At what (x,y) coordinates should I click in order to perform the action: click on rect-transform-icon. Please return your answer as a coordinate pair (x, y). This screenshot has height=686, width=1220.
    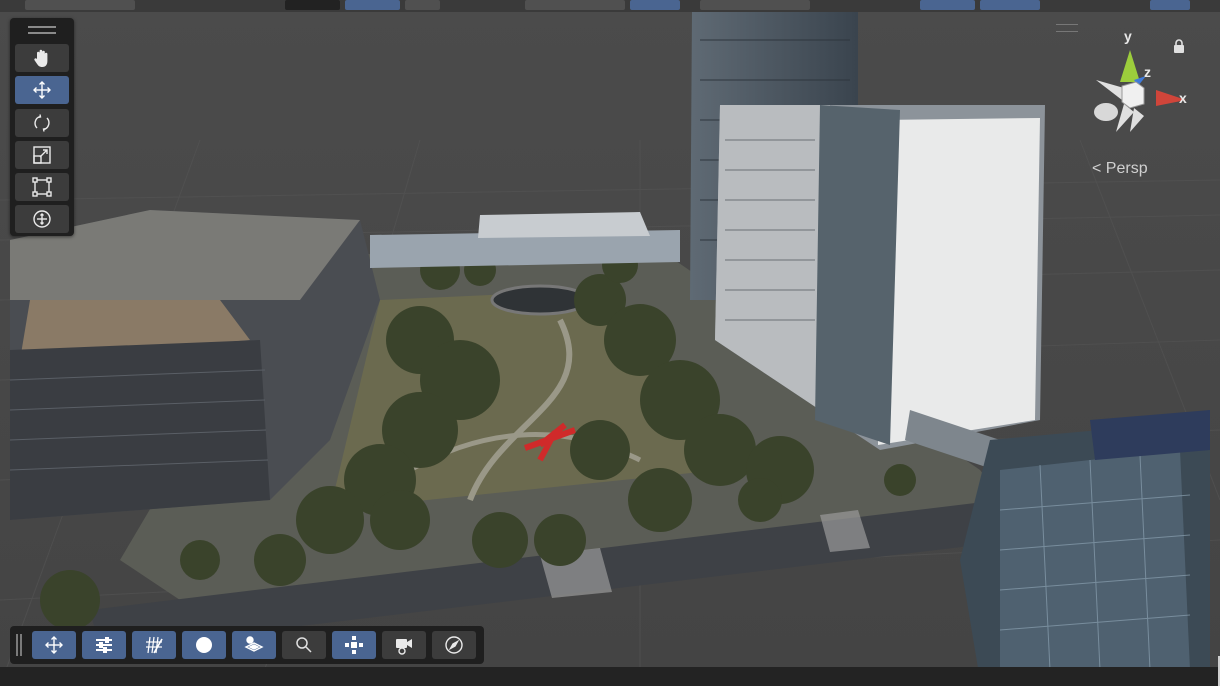
    Looking at the image, I should click on (42, 187).